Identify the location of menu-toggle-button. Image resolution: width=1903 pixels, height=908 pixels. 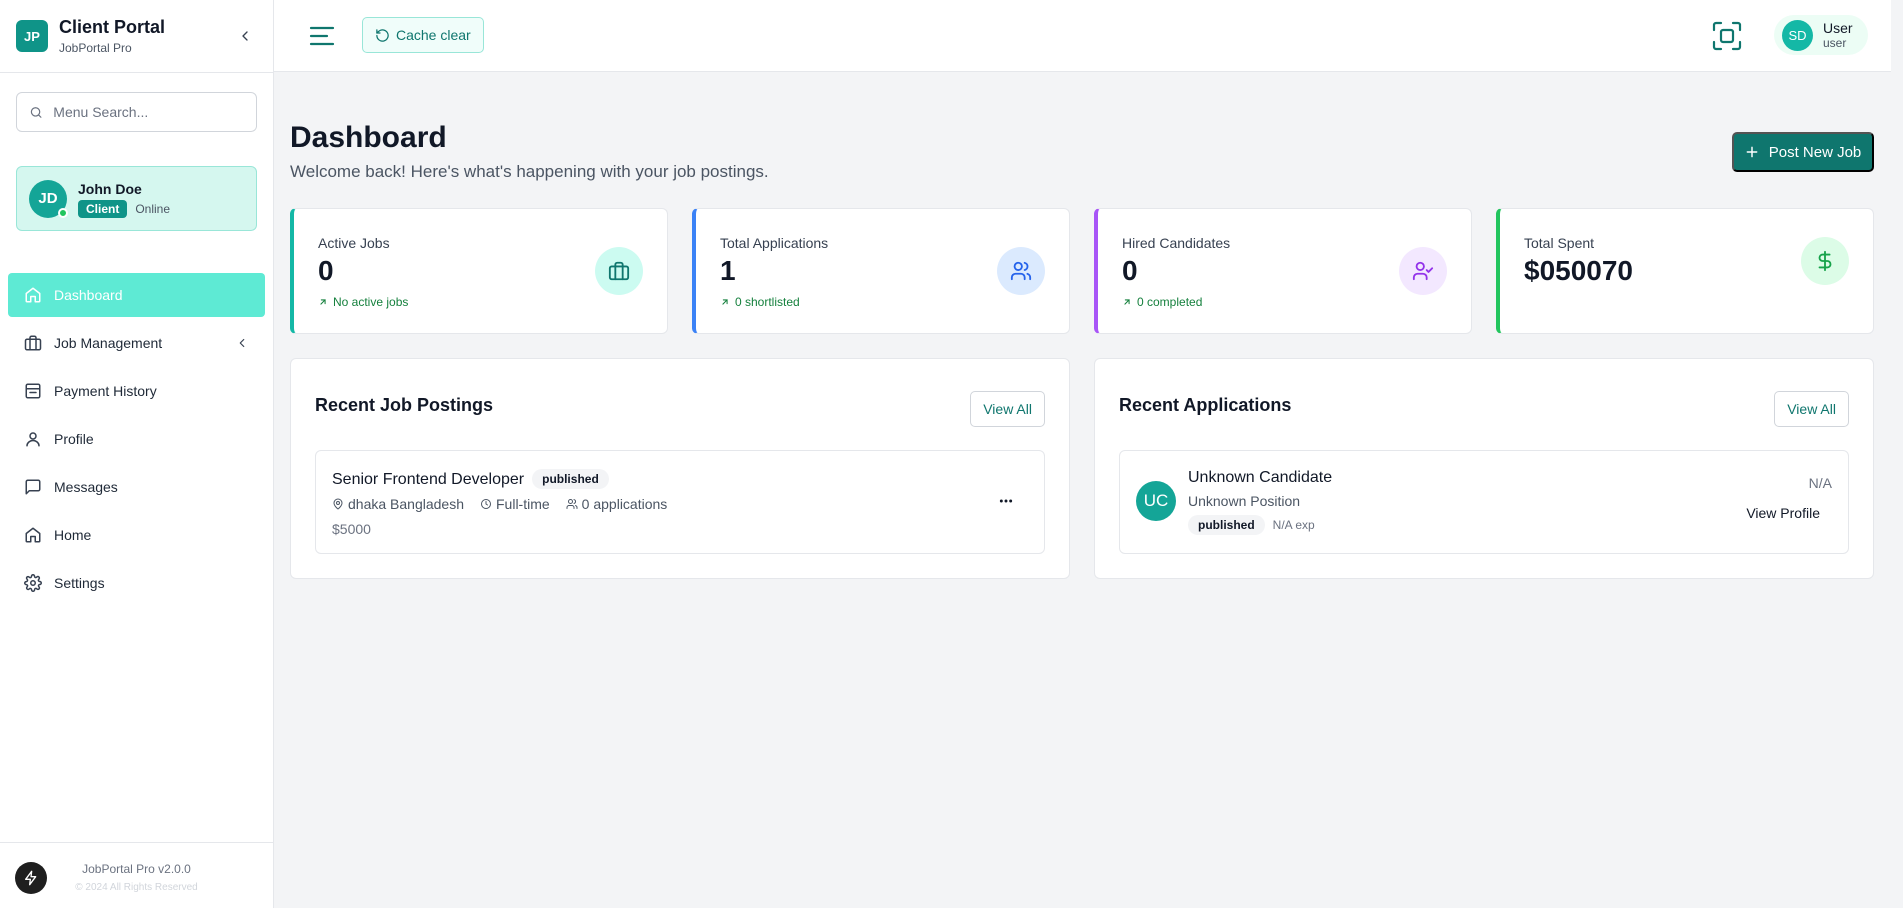
(322, 36).